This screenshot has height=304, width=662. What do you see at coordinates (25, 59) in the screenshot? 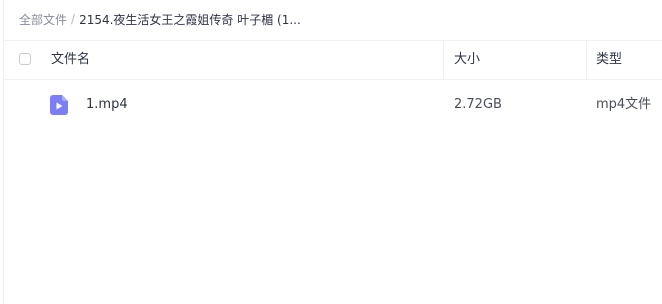
I see `select-all-checkbox` at bounding box center [25, 59].